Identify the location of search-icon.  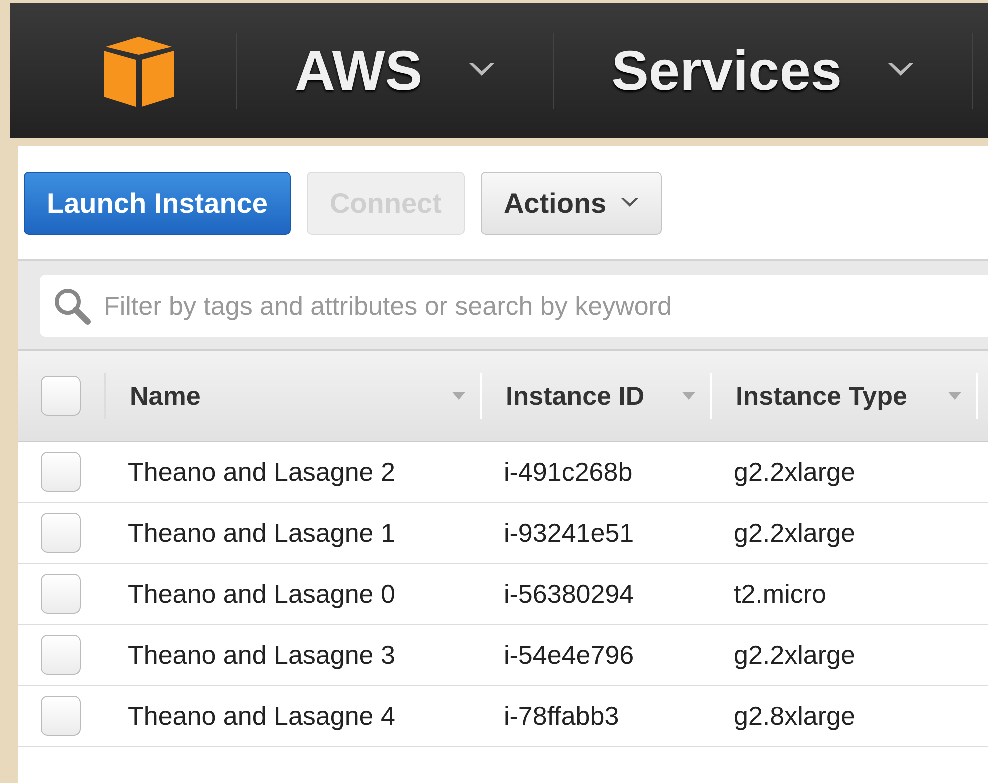
(72, 306).